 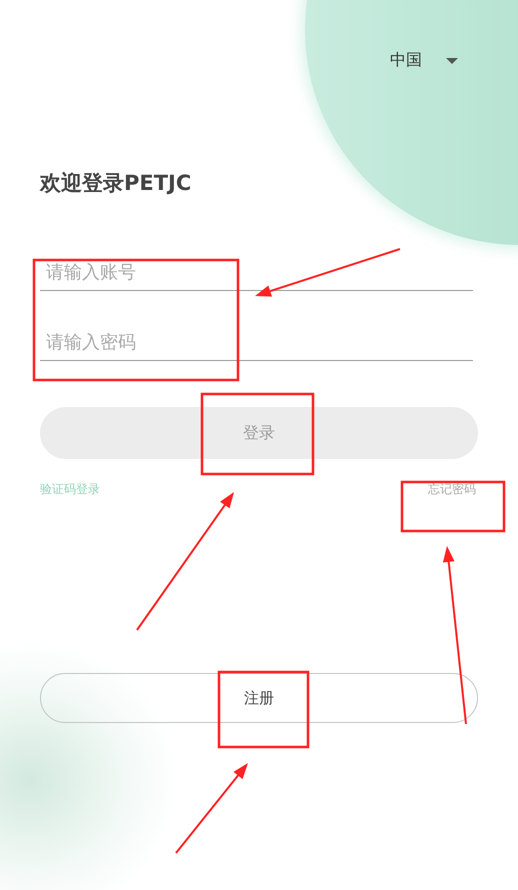 What do you see at coordinates (256, 273) in the screenshot?
I see `account-field: 请输入账号` at bounding box center [256, 273].